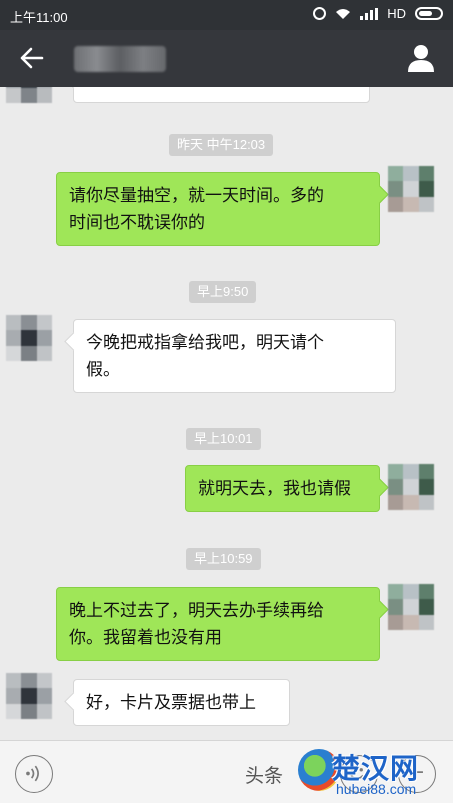  What do you see at coordinates (221, 145) in the screenshot?
I see `timestamp: 昨天 中午12:03` at bounding box center [221, 145].